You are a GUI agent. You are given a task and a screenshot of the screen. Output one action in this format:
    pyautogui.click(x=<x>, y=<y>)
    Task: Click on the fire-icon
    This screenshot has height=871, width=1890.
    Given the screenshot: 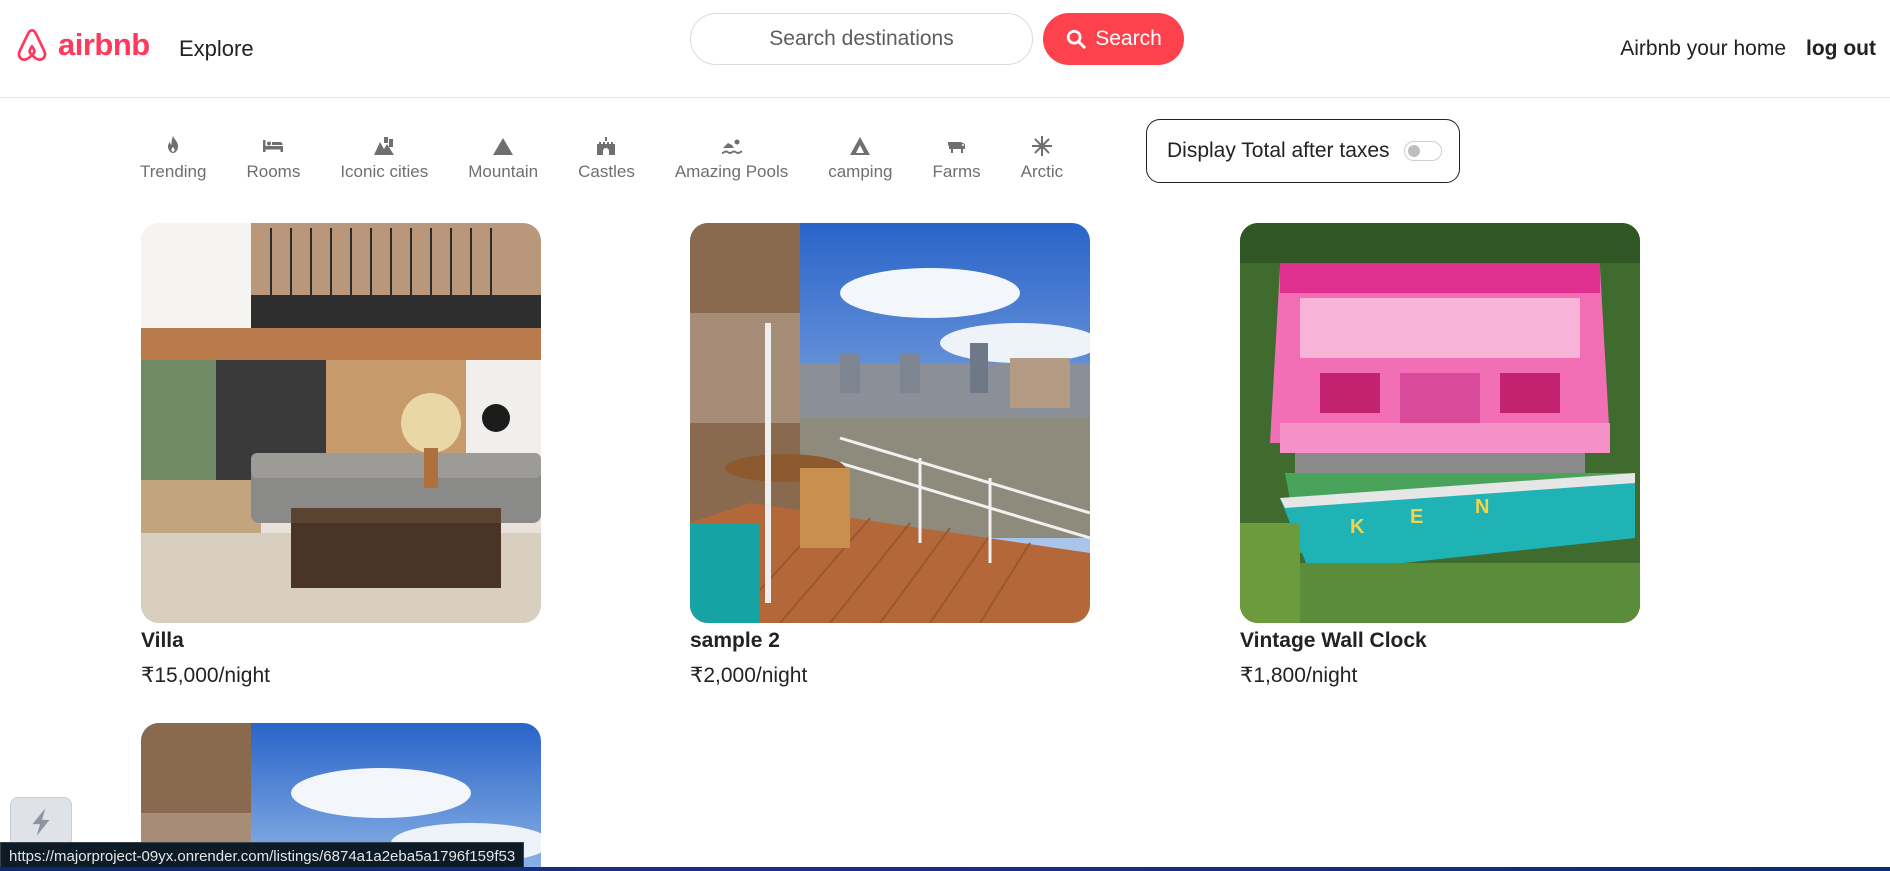 What is the action you would take?
    pyautogui.click(x=173, y=144)
    